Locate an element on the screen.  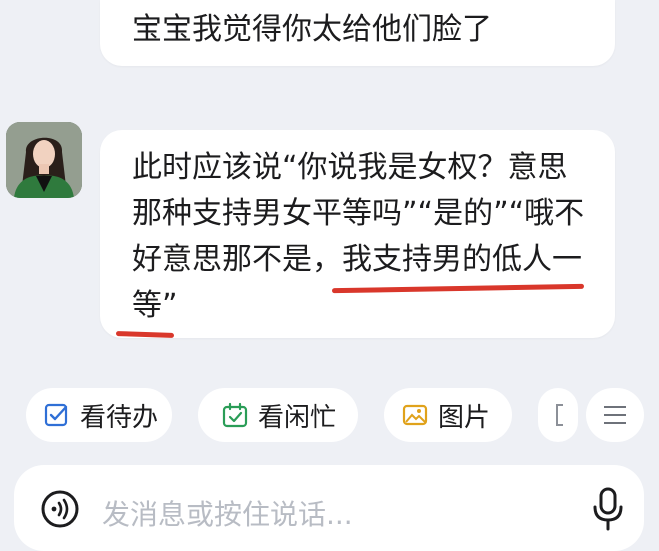
quick-action-todo: 看待办 is located at coordinates (99, 415).